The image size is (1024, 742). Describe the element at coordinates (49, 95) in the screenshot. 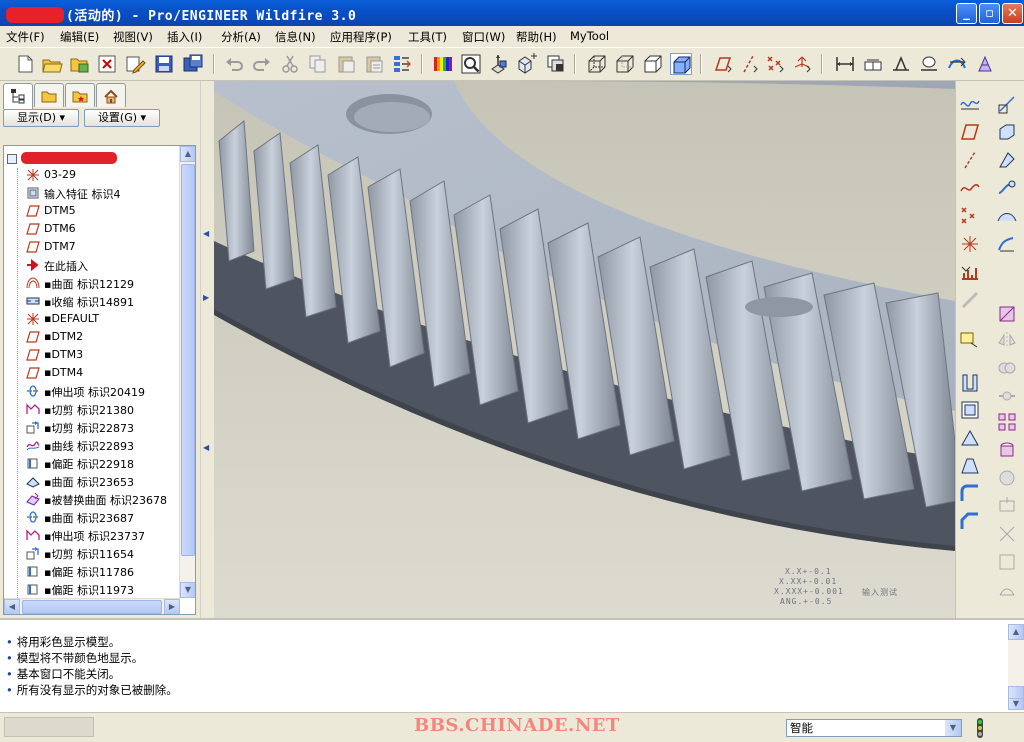

I see `folder-browser-tab` at that location.